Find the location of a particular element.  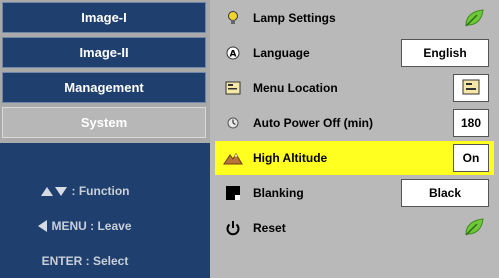

bulb-icon is located at coordinates (233, 18).